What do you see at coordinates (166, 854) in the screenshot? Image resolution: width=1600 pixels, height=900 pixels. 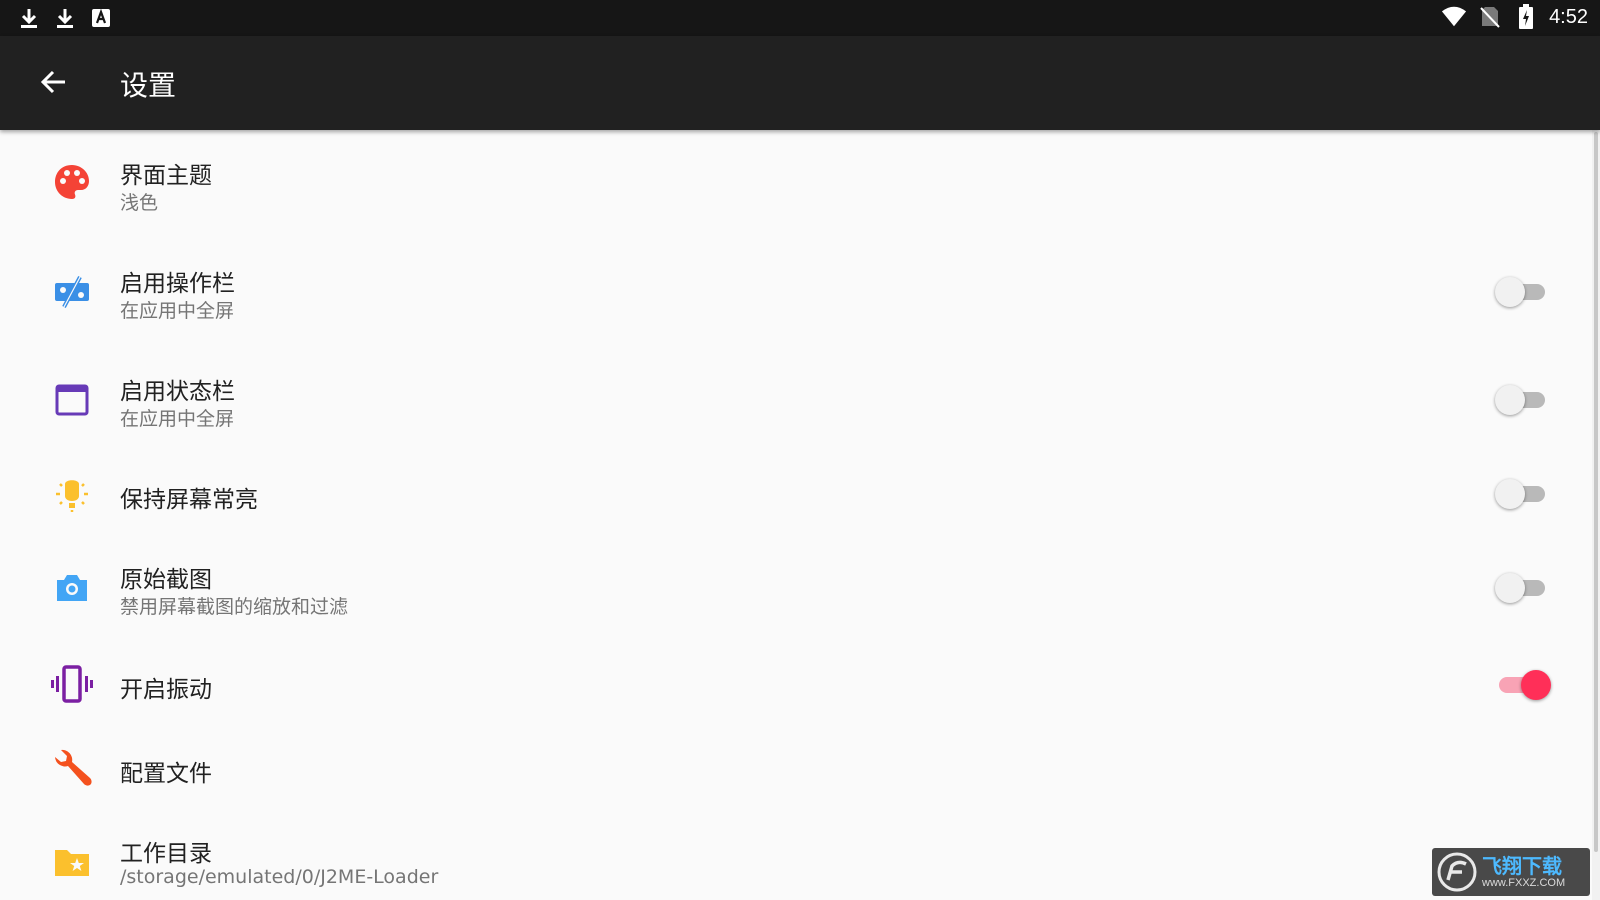 I see `setting-title: 工作目录` at bounding box center [166, 854].